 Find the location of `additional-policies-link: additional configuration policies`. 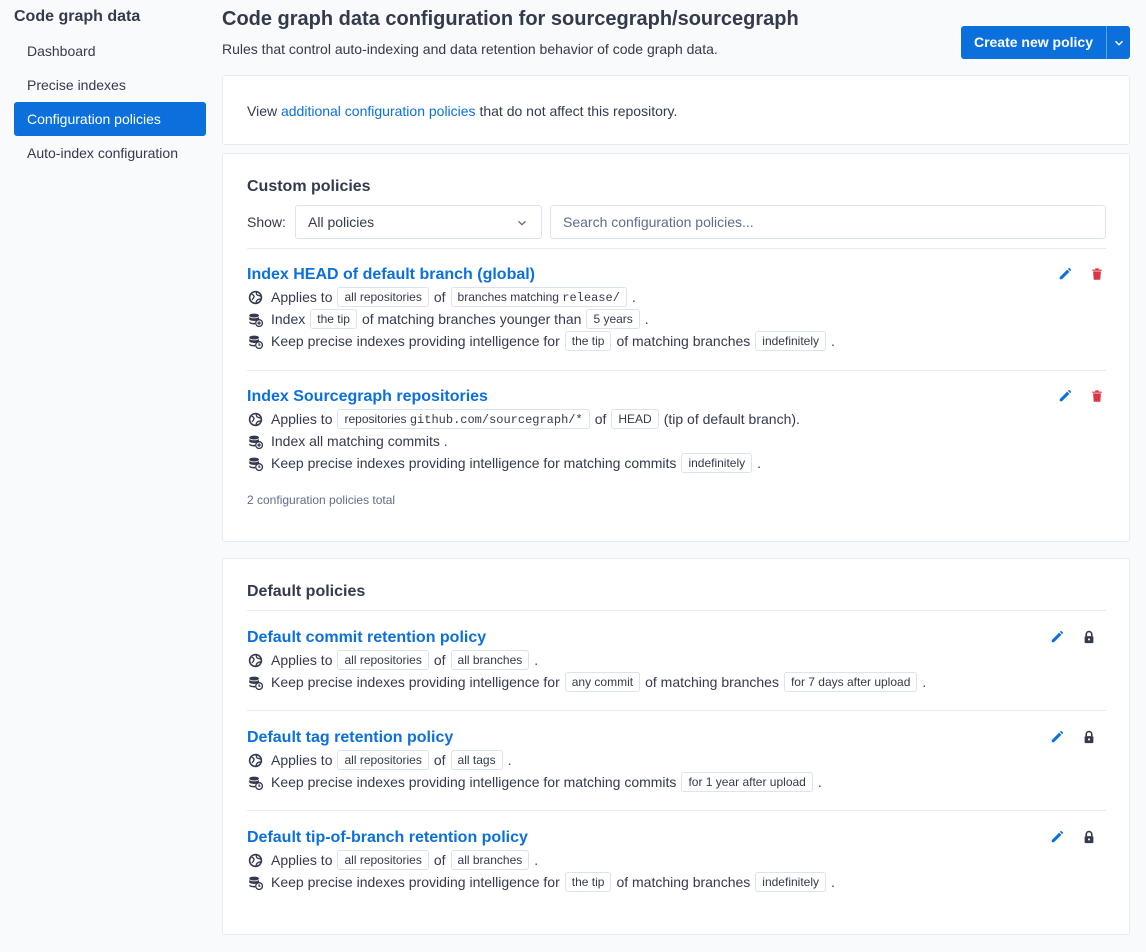

additional-policies-link: additional configuration policies is located at coordinates (378, 111).